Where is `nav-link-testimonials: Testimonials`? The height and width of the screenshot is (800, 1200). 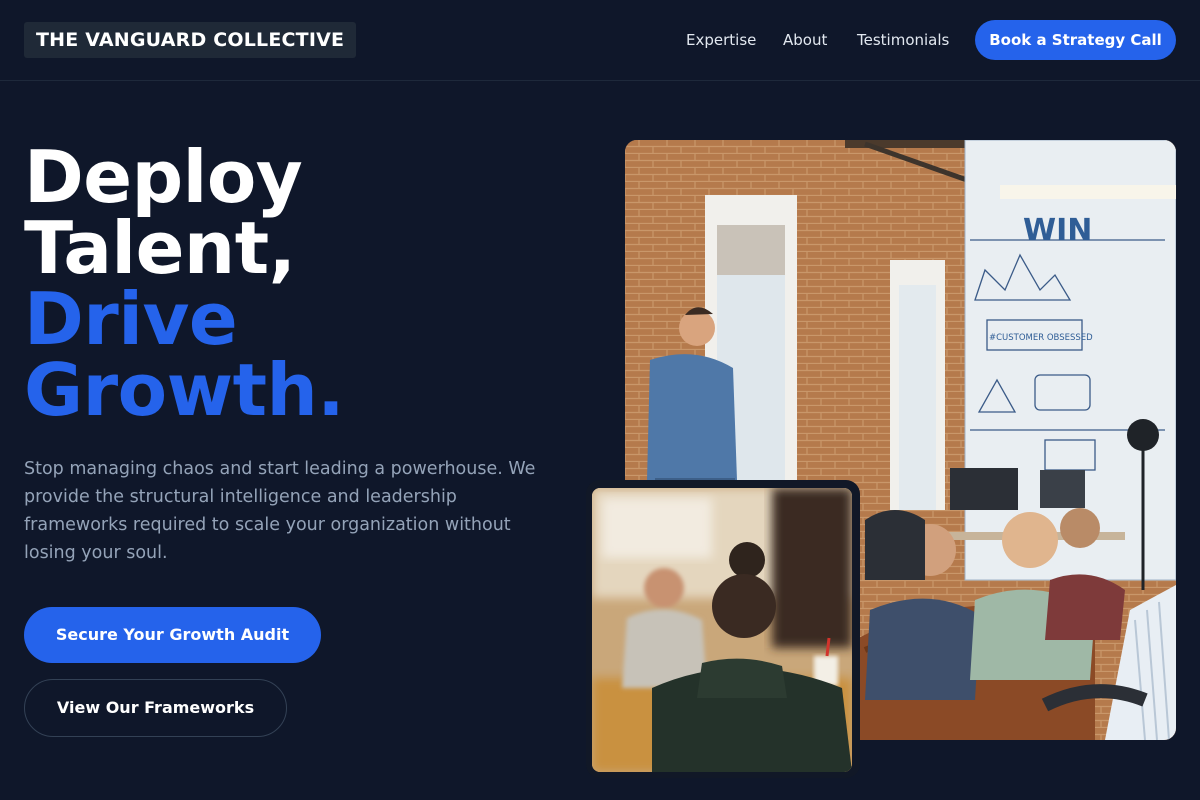 nav-link-testimonials: Testimonials is located at coordinates (903, 40).